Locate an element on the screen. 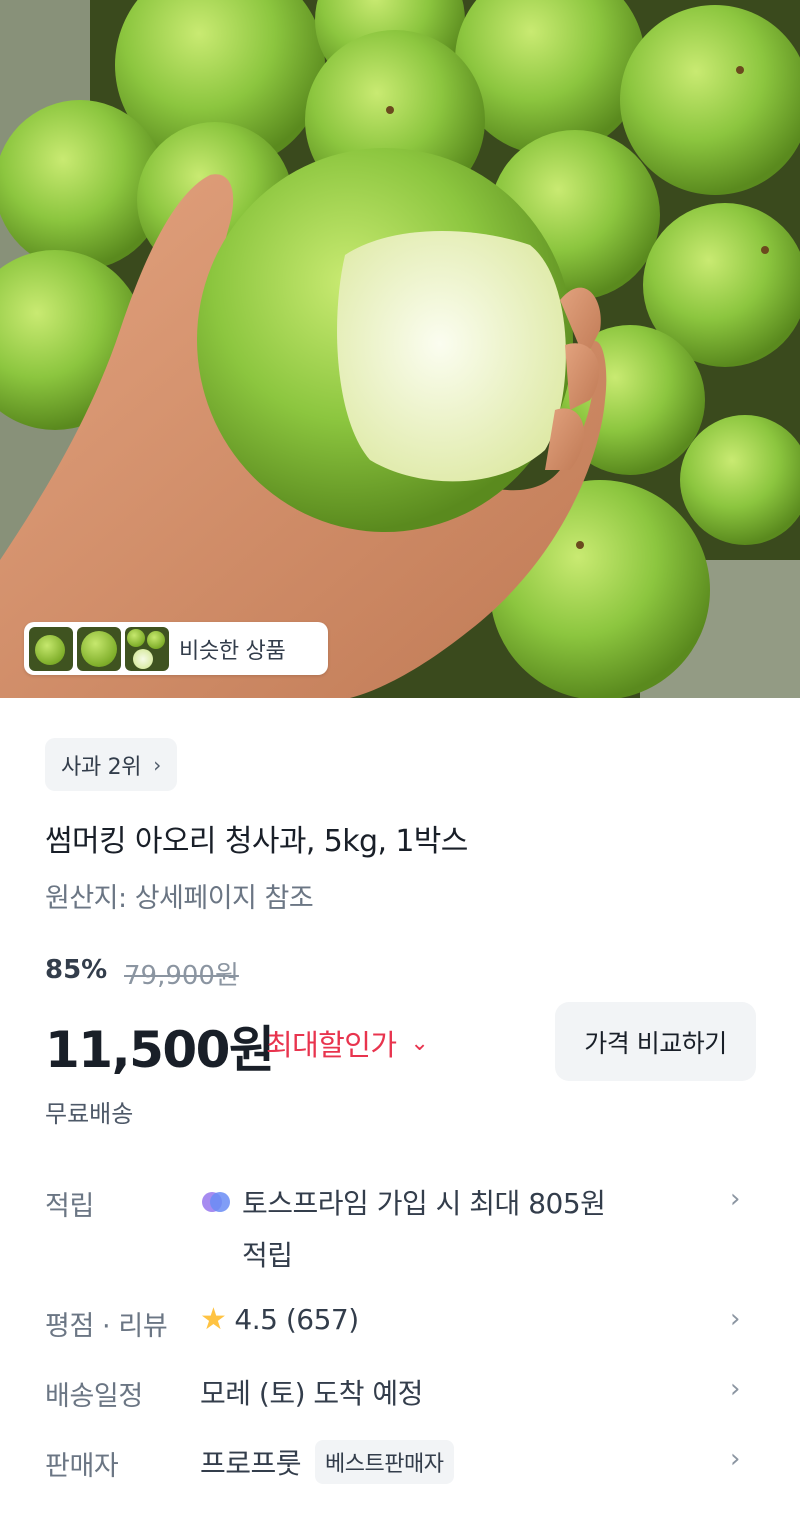 Image resolution: width=800 pixels, height=1518 pixels. product-title: 썸머킹 아오리 청사과, 5kg, 1박스 is located at coordinates (256, 841).